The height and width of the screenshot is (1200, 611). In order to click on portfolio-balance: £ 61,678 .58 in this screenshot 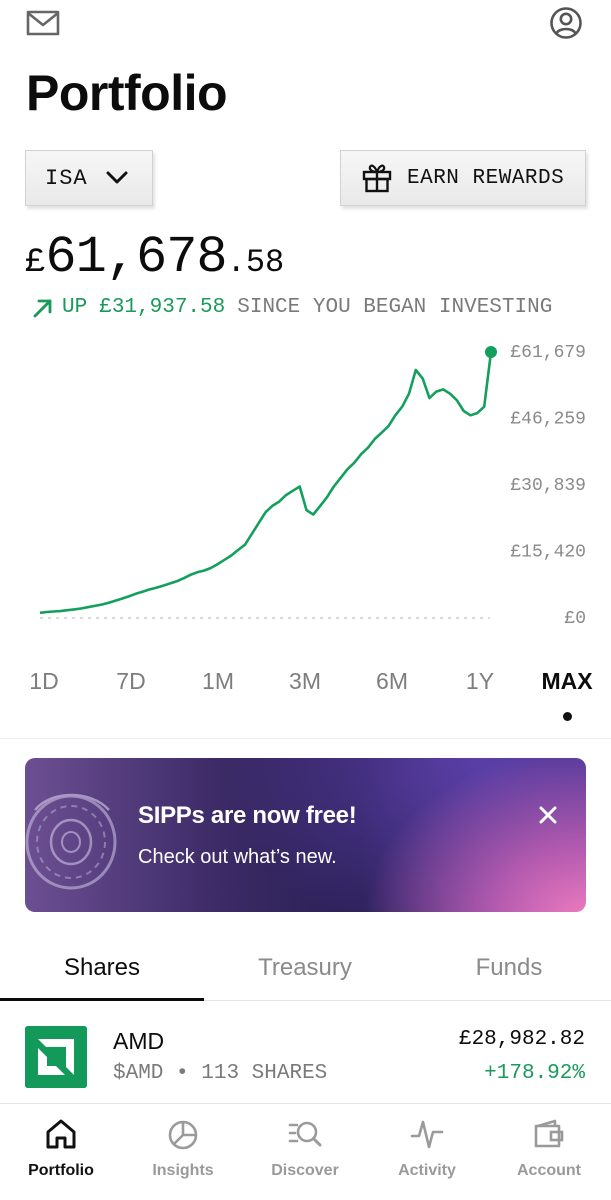, I will do `click(154, 257)`.